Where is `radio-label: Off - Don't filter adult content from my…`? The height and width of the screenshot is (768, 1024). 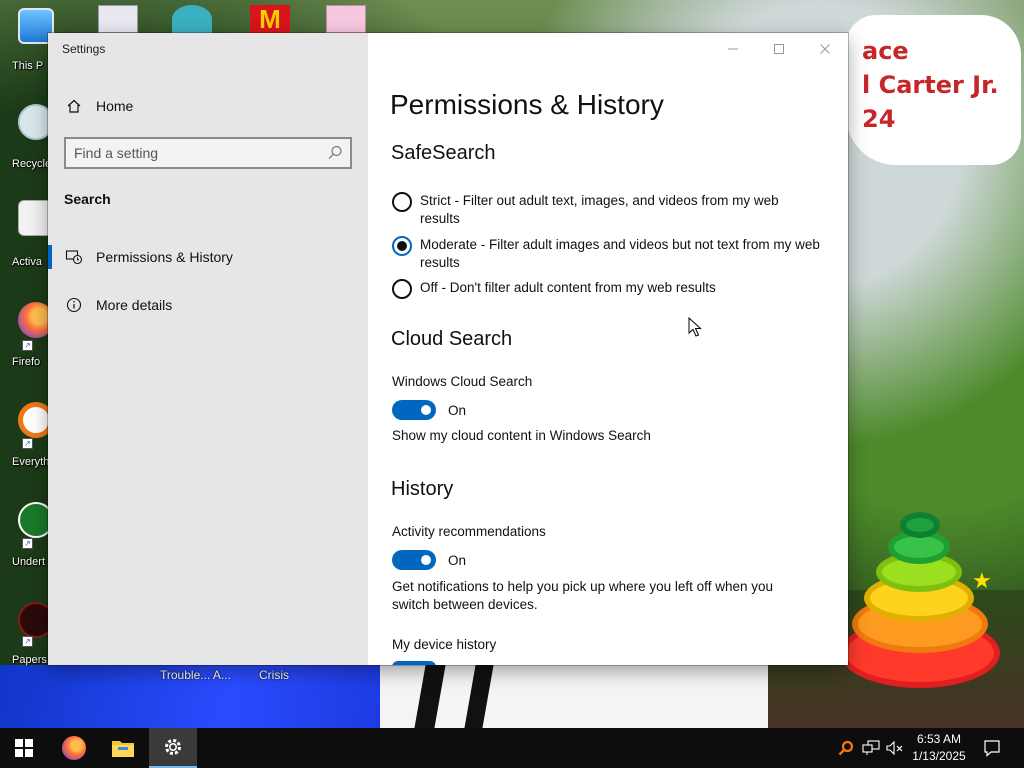 radio-label: Off - Don't filter adult content from my… is located at coordinates (568, 287).